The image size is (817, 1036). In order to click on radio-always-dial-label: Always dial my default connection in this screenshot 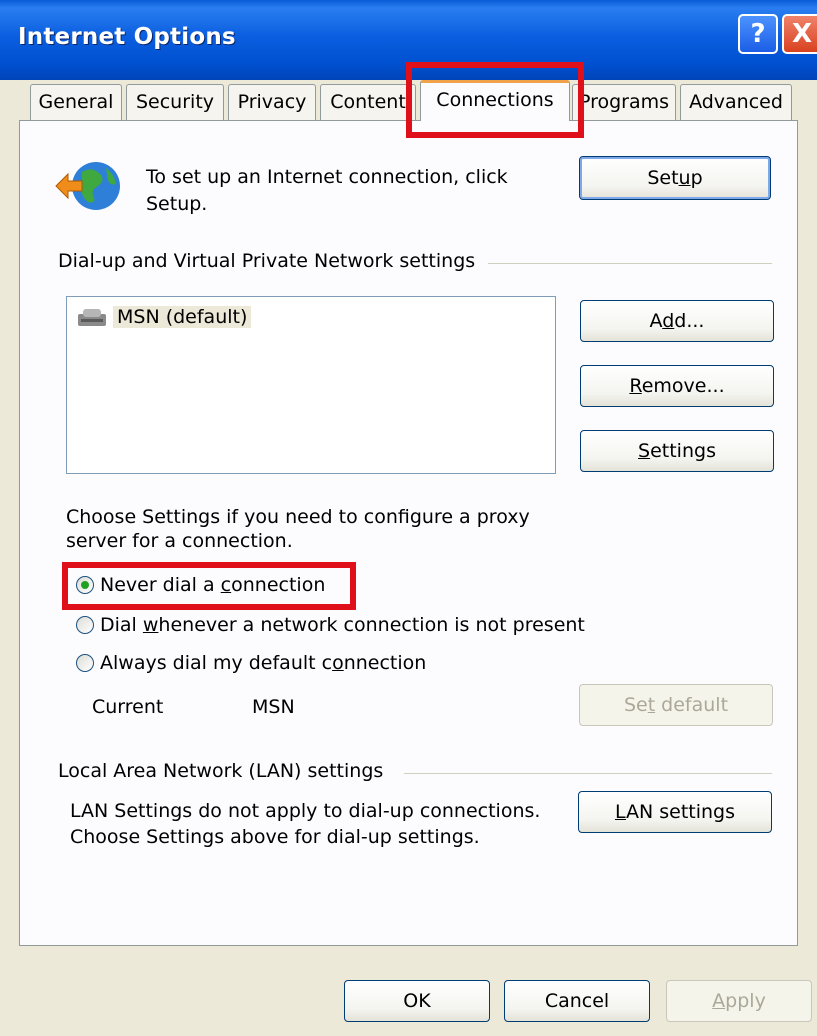, I will do `click(263, 663)`.